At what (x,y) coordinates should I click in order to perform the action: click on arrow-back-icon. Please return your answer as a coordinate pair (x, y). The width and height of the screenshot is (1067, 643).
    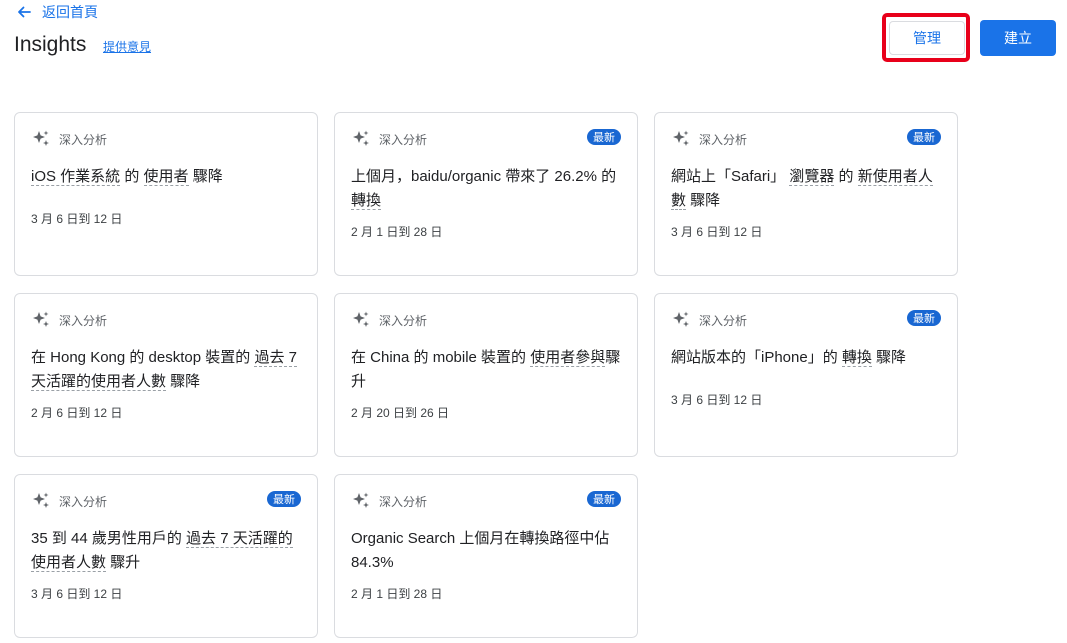
    Looking at the image, I should click on (24, 12).